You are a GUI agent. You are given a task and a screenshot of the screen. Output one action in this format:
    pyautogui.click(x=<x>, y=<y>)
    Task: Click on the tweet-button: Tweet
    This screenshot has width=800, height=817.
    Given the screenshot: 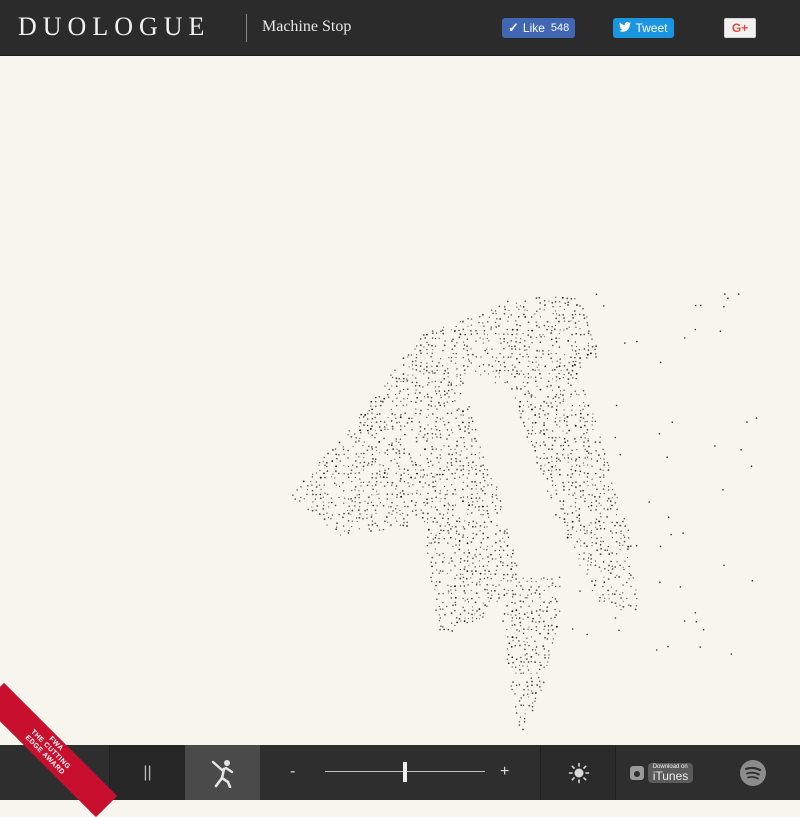 What is the action you would take?
    pyautogui.click(x=643, y=28)
    